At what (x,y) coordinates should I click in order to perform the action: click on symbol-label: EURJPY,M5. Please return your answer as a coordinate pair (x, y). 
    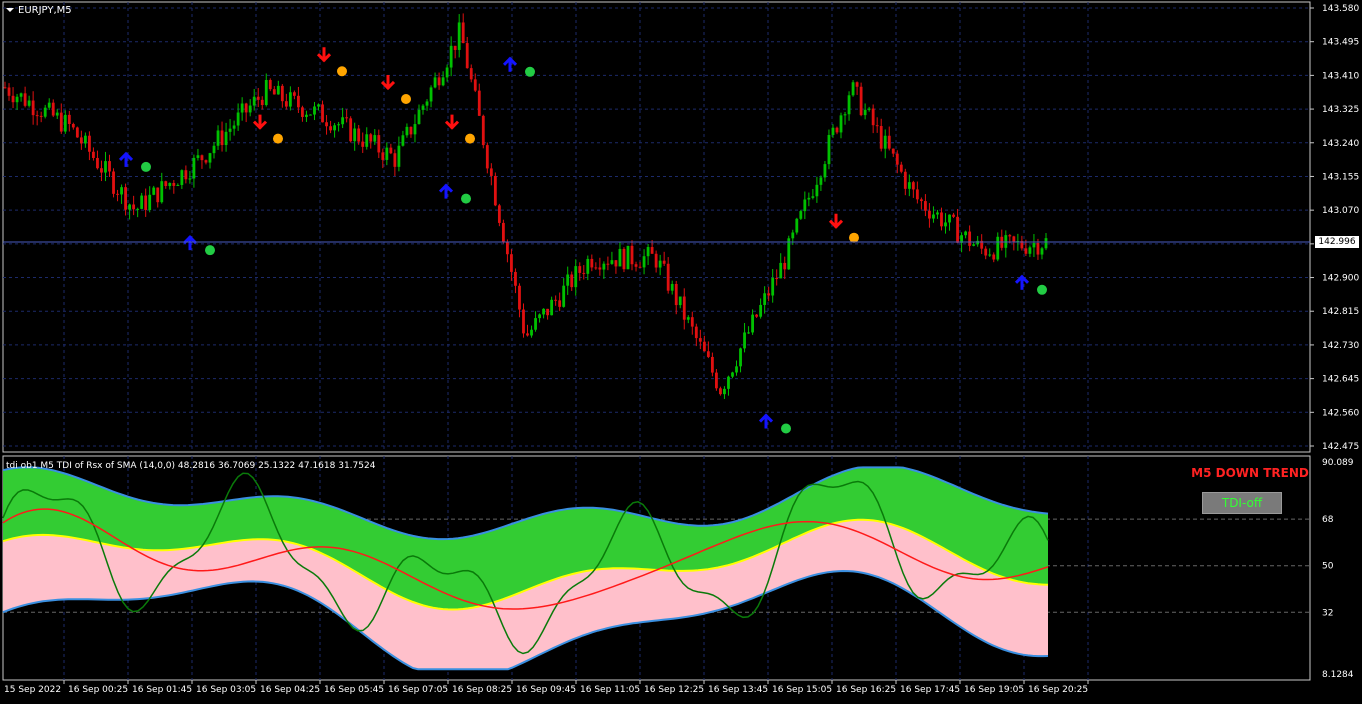
    Looking at the image, I should click on (45, 10).